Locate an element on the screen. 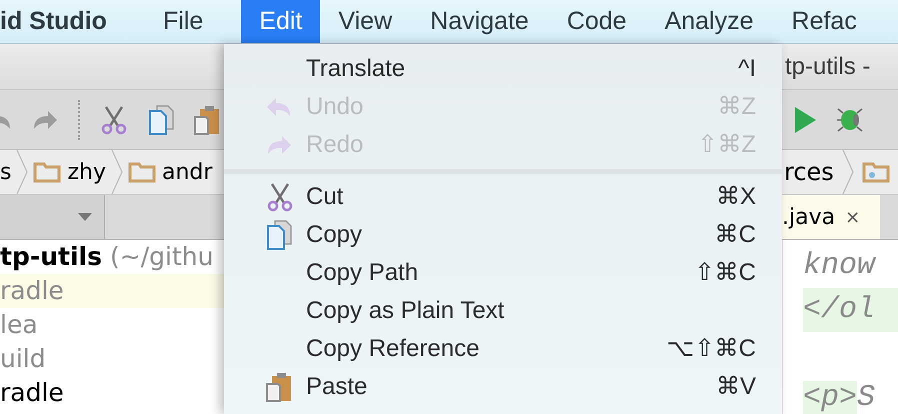 Image resolution: width=898 pixels, height=414 pixels. menu-item: Cut ⌘X is located at coordinates (503, 197).